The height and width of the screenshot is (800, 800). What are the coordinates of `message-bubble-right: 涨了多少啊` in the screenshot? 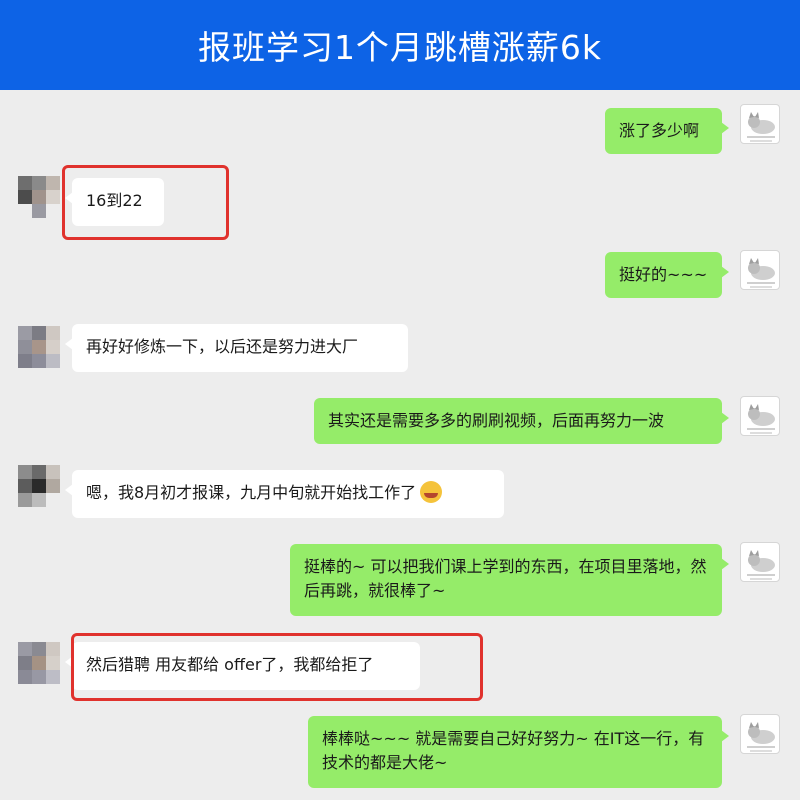 It's located at (667, 131).